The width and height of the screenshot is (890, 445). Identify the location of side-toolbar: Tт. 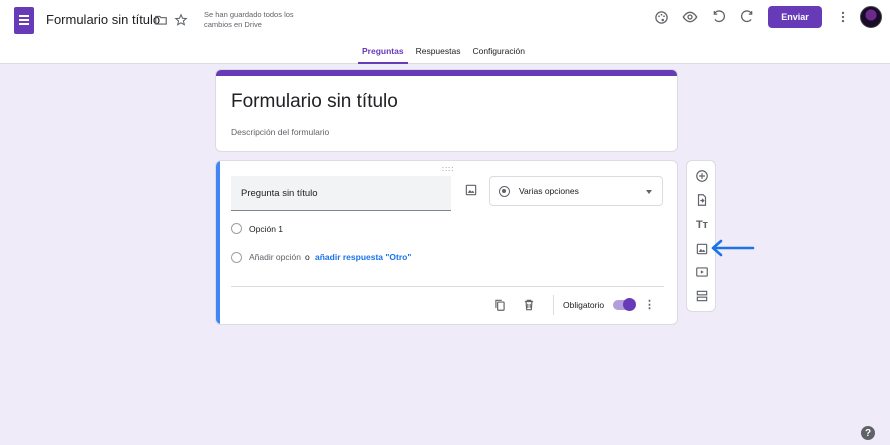
(701, 236).